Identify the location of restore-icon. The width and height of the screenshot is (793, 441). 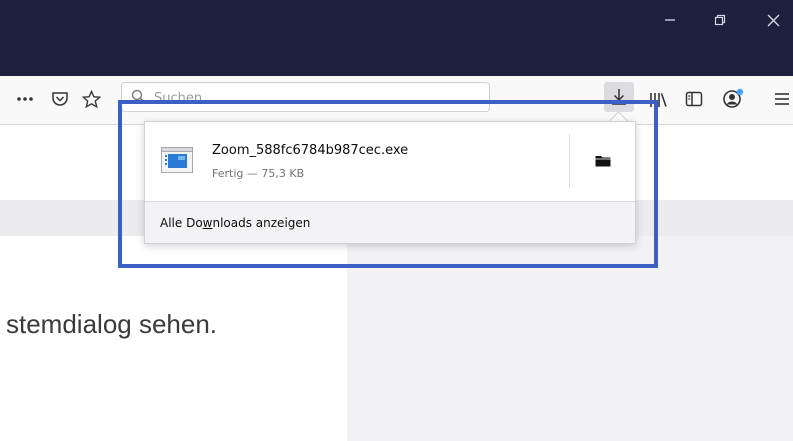
(720, 20).